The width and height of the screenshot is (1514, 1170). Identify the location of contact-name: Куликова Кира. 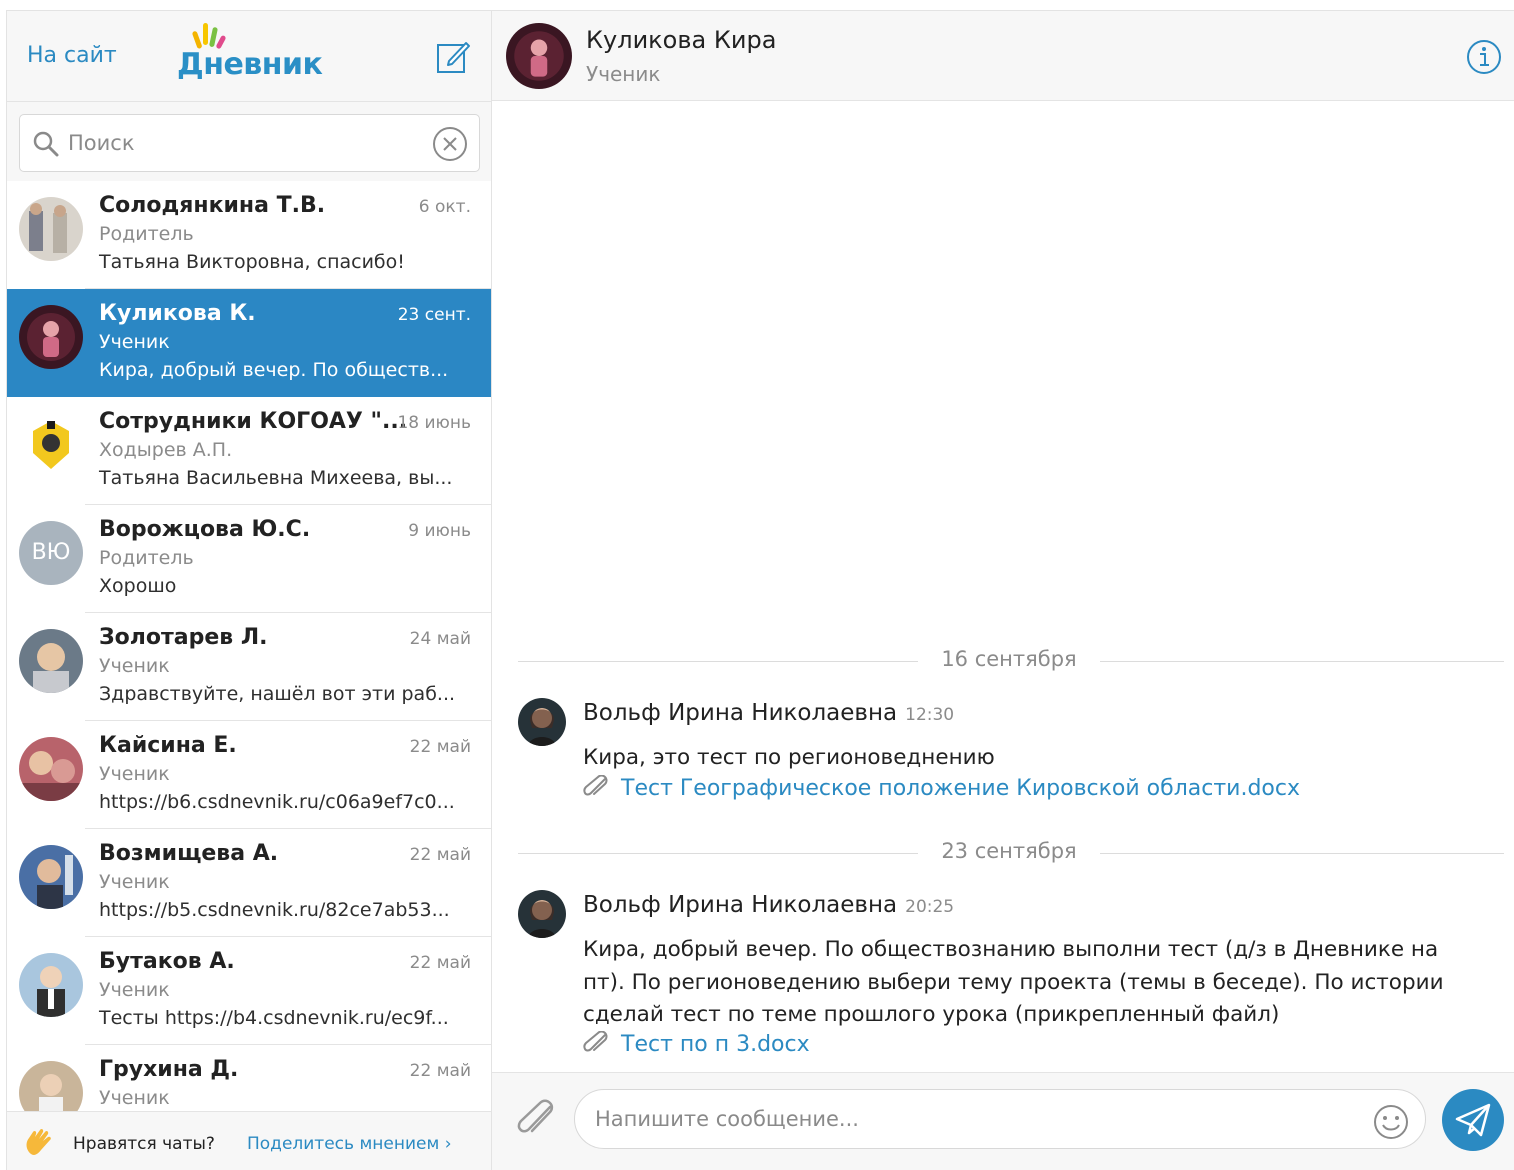
(681, 40).